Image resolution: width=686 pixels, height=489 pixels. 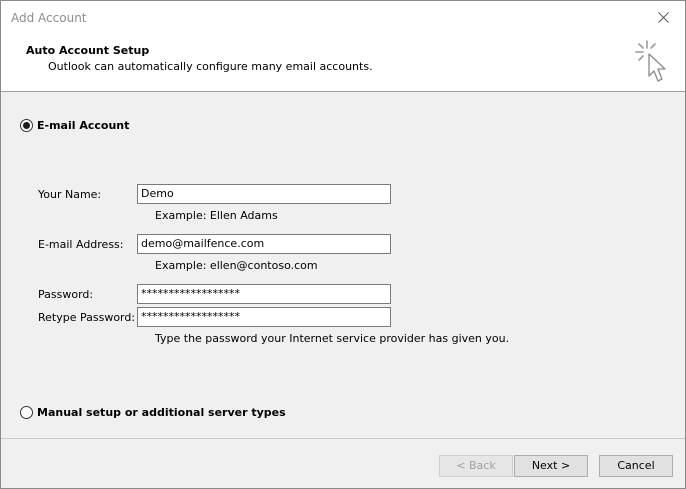 I want to click on email-address-field: demo@mailfence.com, so click(x=264, y=244).